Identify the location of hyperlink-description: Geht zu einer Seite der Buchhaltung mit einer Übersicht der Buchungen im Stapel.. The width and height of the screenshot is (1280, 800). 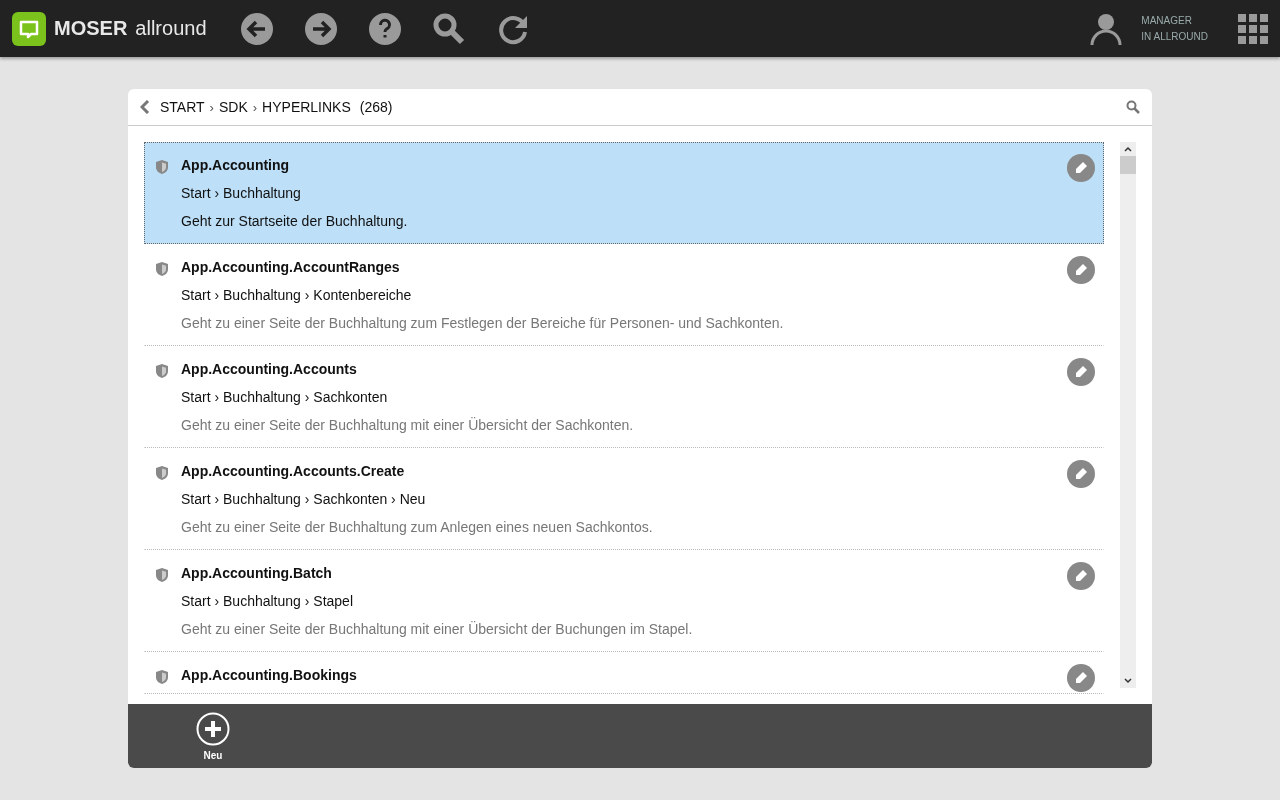
(437, 629).